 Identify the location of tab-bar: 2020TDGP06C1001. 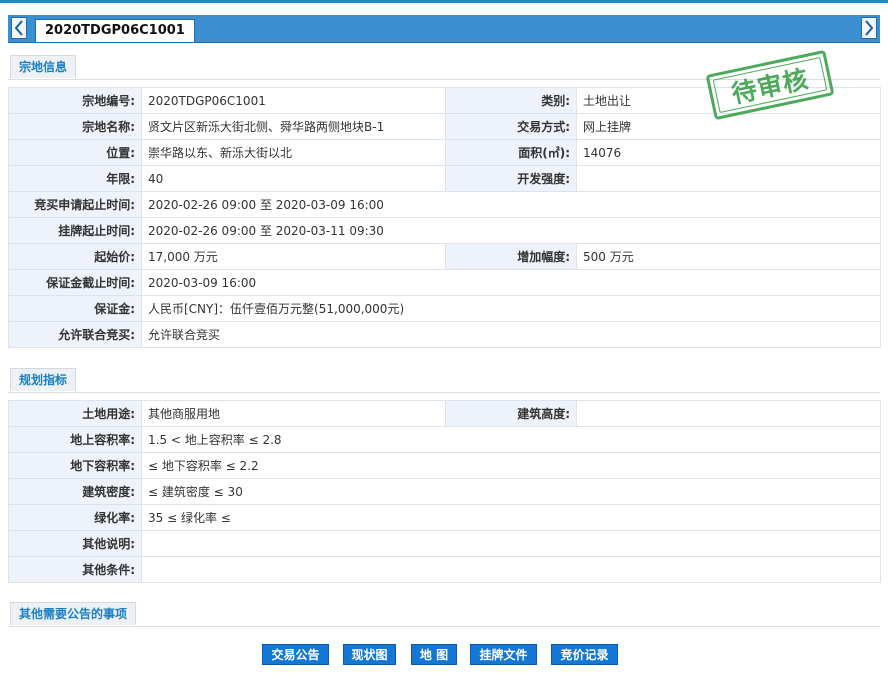
(444, 29).